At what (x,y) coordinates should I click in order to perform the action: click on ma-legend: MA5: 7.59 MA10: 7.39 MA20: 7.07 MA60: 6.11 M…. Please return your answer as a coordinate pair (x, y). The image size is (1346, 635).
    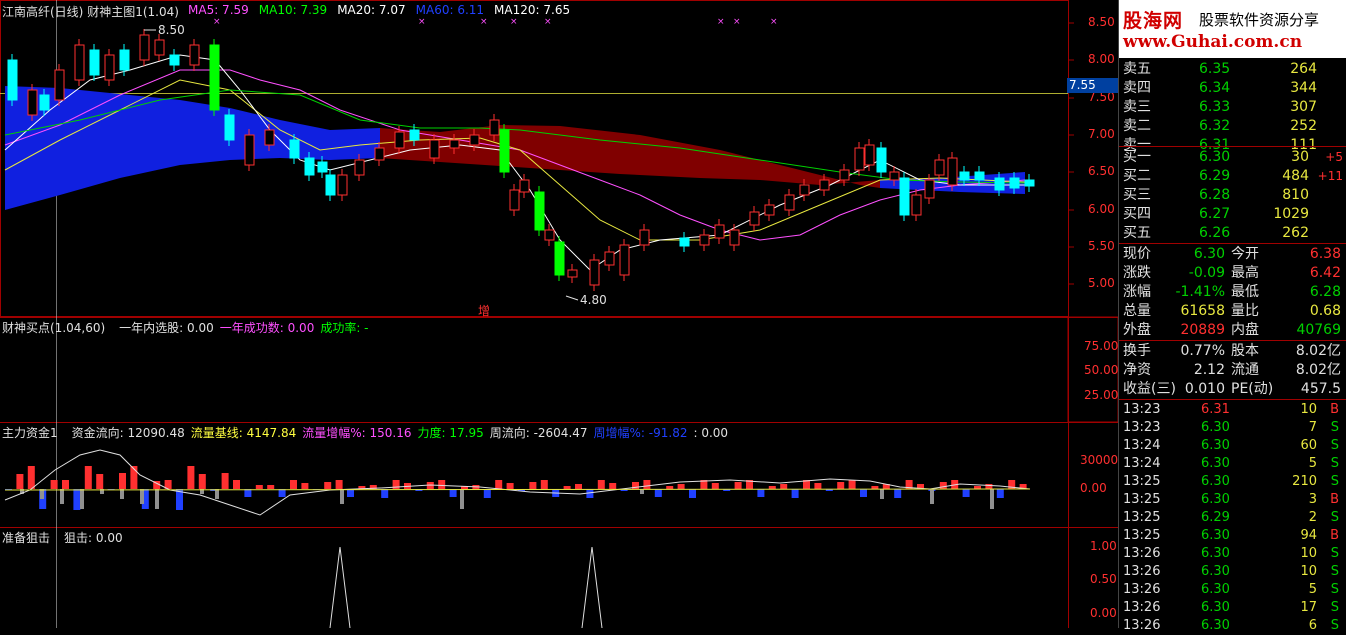
    Looking at the image, I should click on (384, 10).